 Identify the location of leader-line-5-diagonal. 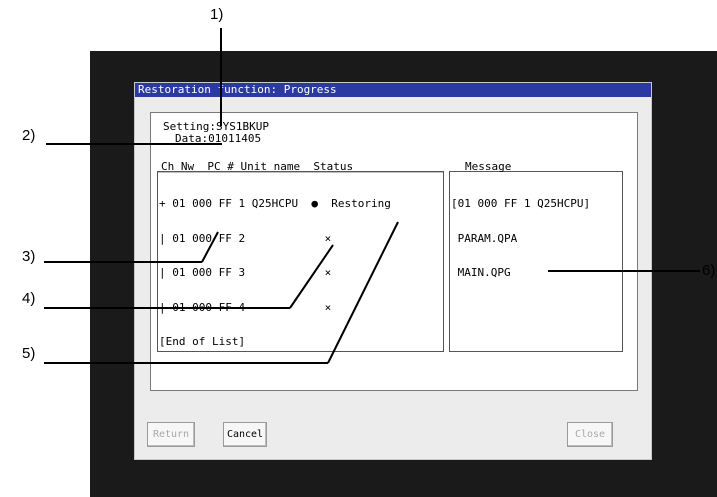
(363, 292).